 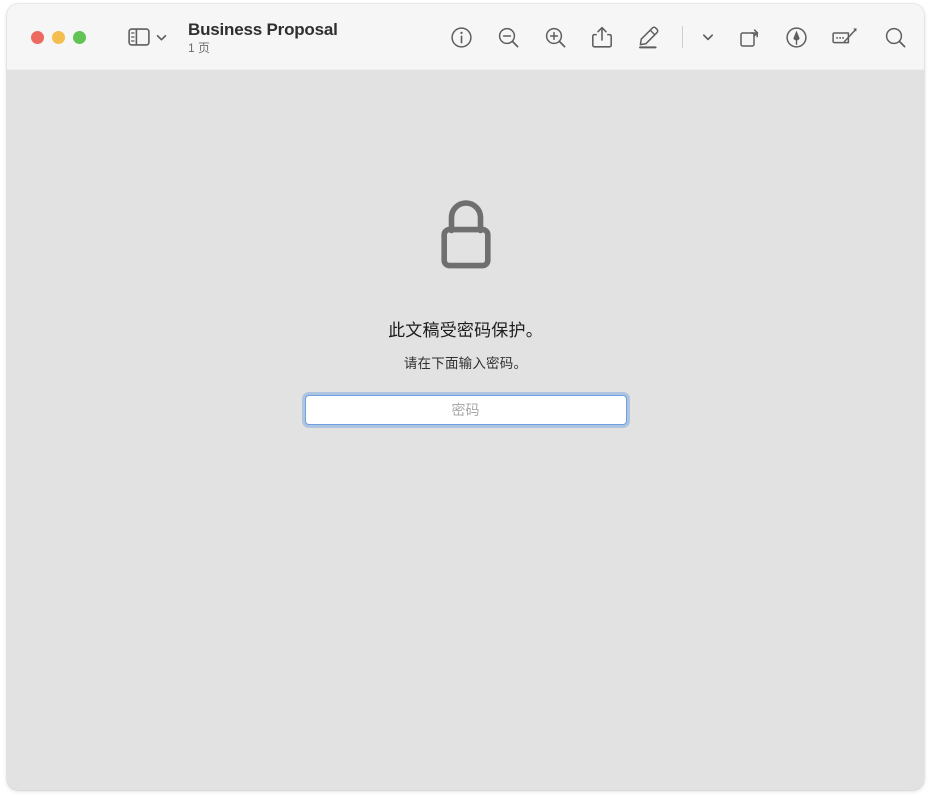 I want to click on sidebar-toggle-button, so click(x=139, y=37).